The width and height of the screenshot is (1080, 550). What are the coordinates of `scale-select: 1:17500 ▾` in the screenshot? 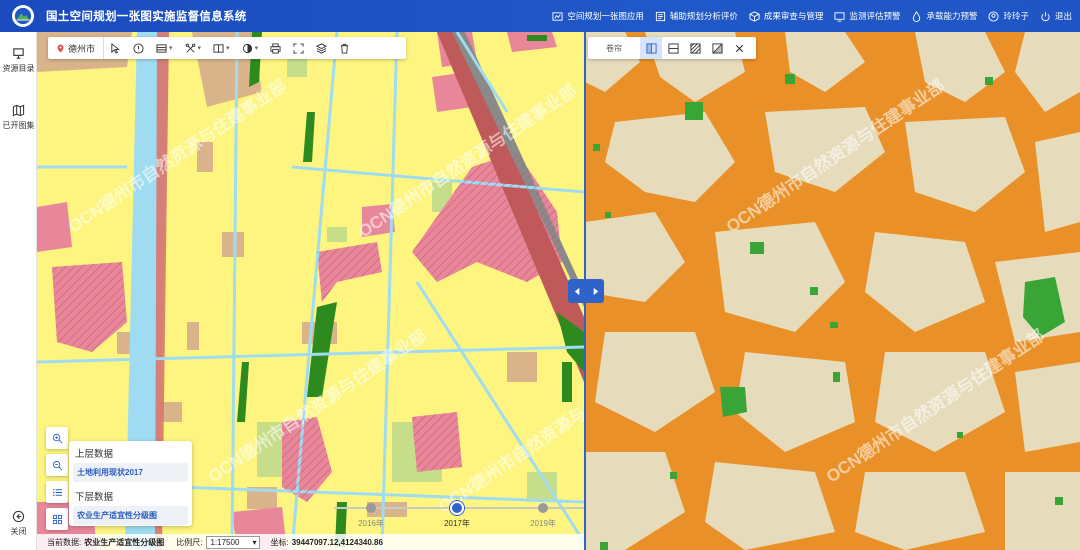 It's located at (233, 542).